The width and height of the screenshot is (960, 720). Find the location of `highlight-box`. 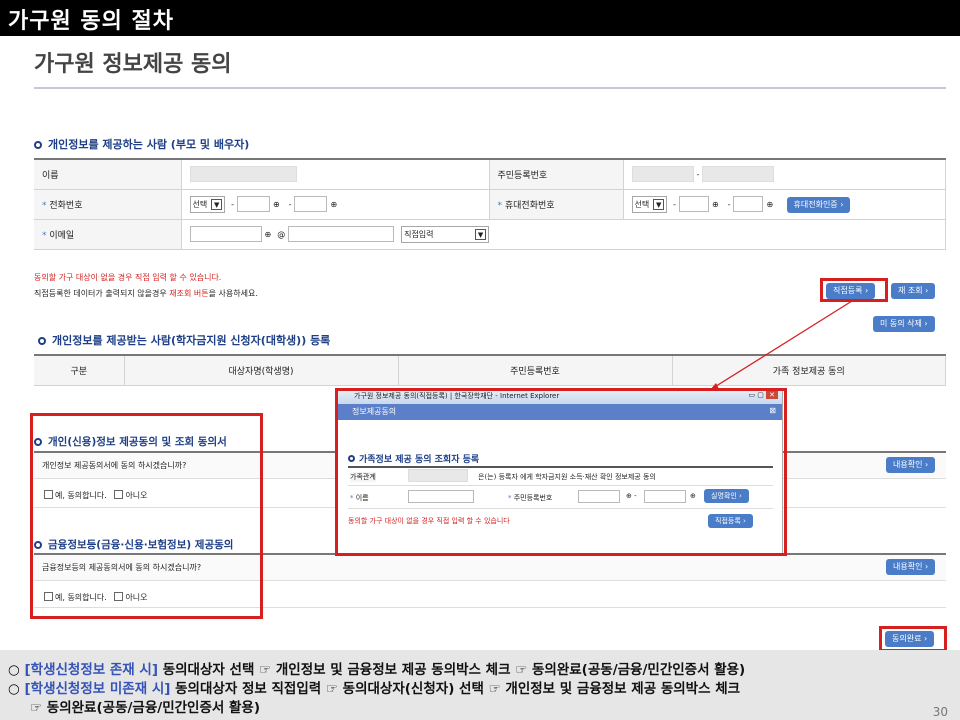

highlight-box is located at coordinates (913, 639).